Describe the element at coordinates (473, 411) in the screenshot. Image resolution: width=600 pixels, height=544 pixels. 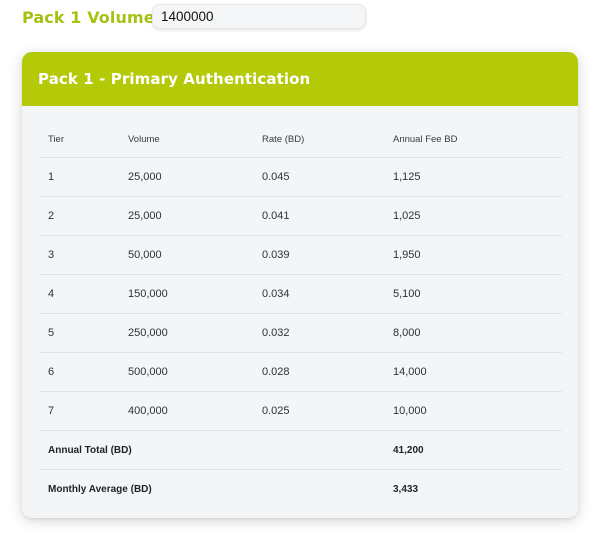
I see `annual-fee-cell: 10,000` at that location.